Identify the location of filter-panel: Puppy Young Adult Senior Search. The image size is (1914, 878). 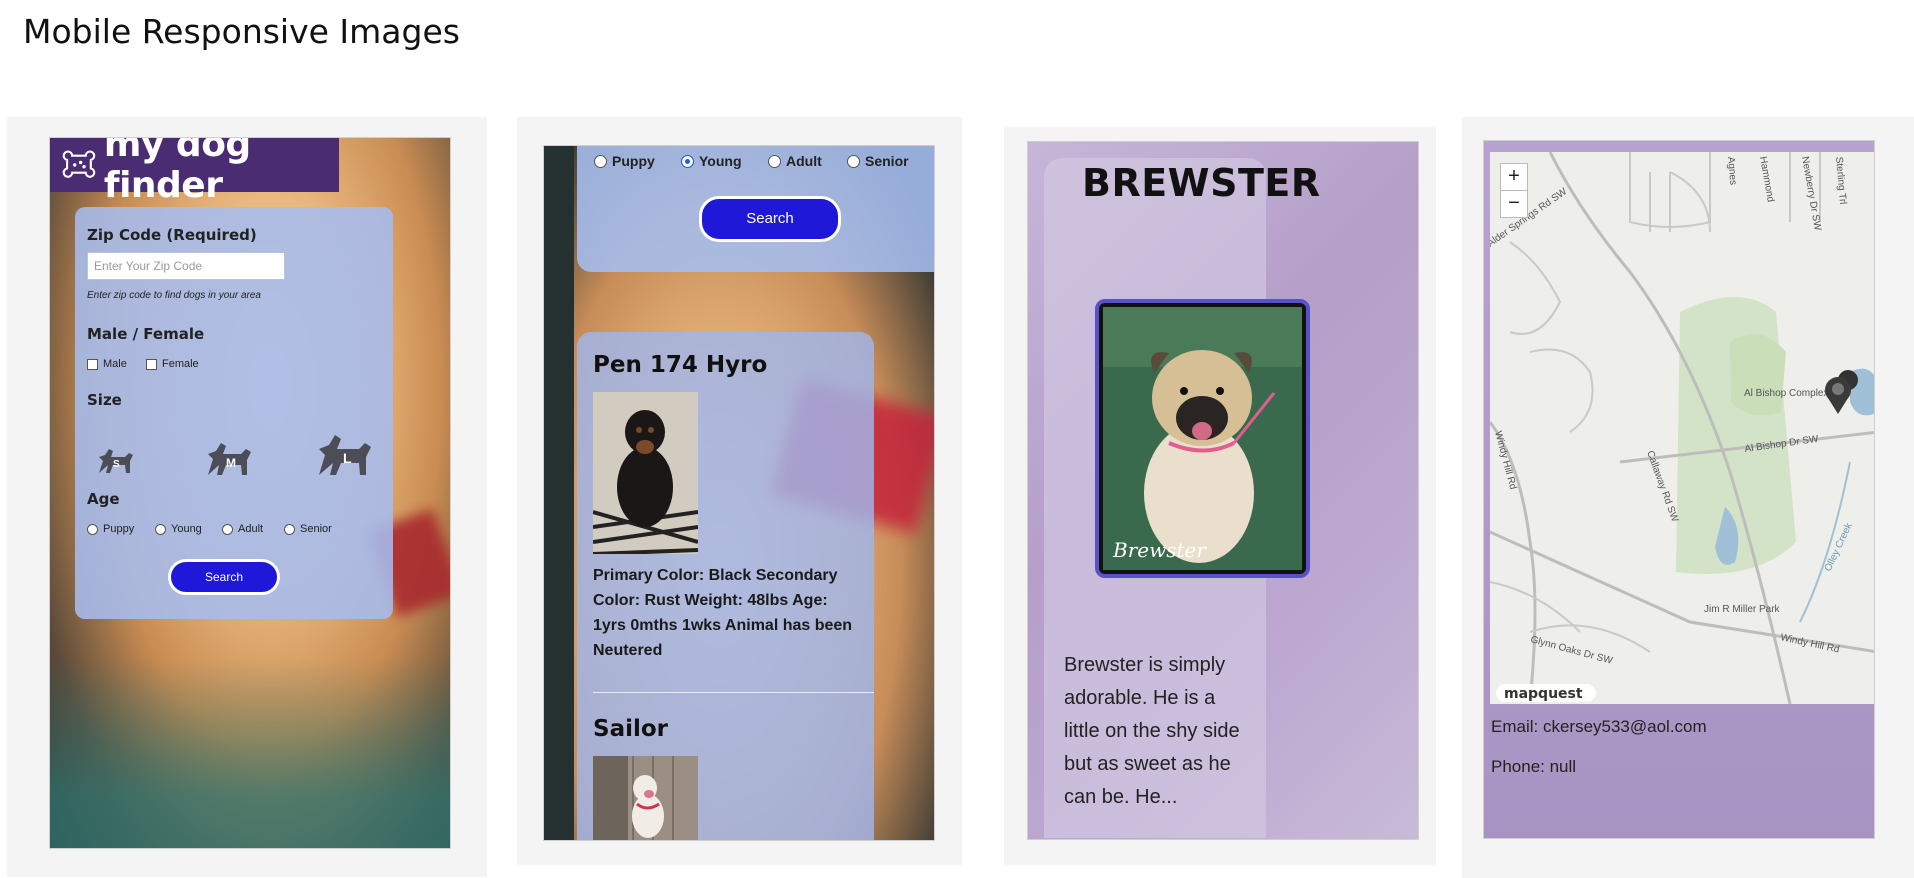
(755, 209).